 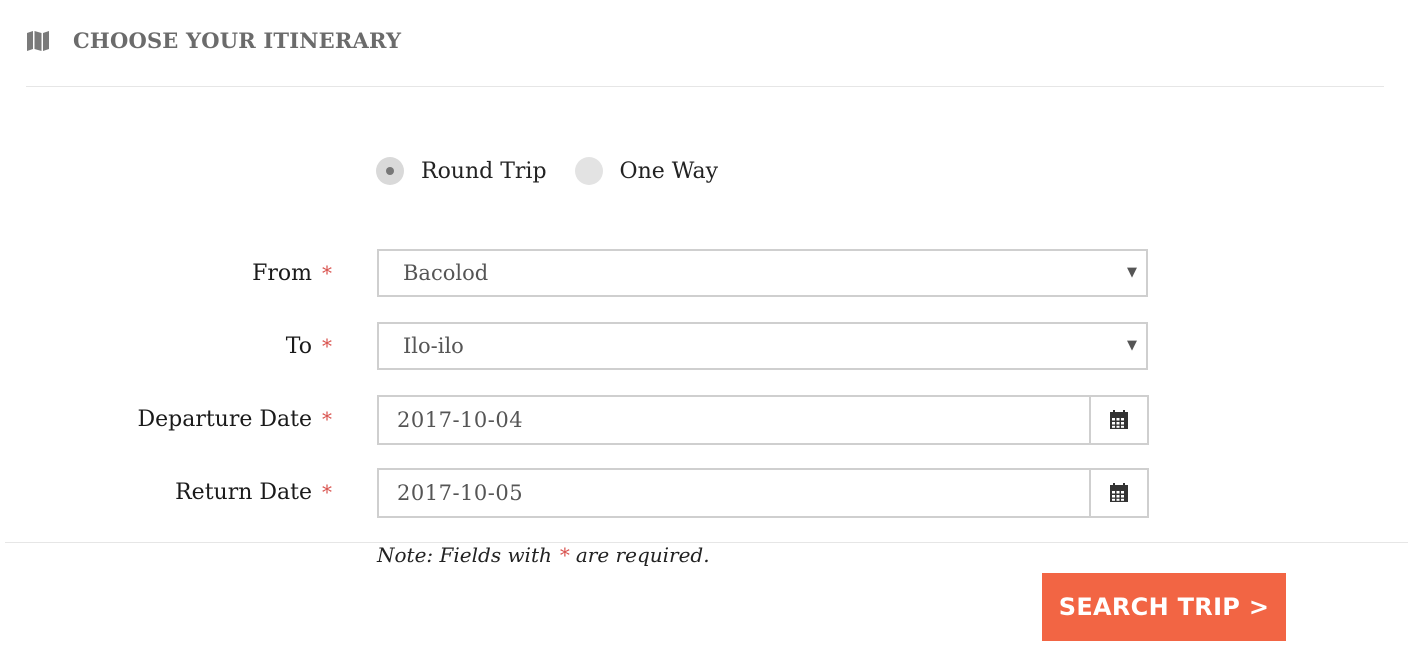 I want to click on return-date-input: 2017-10-05, so click(x=734, y=493).